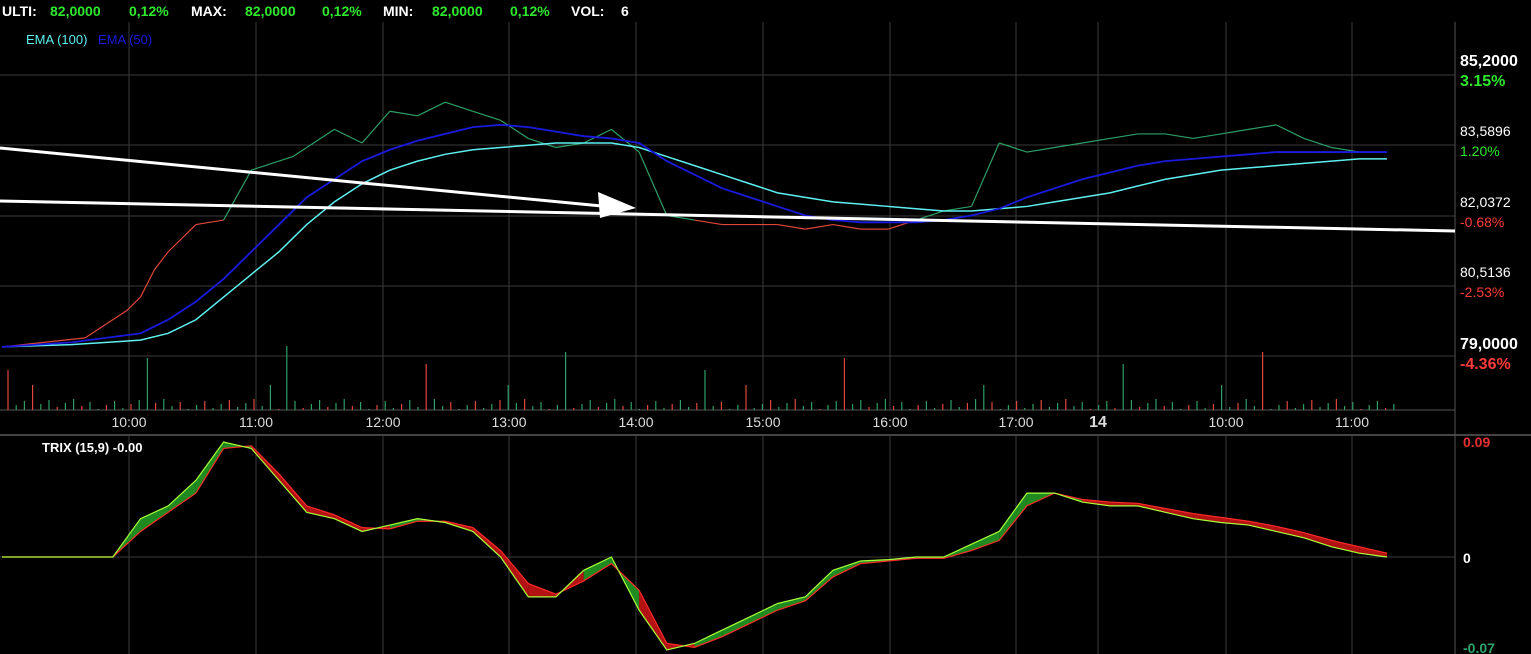 This screenshot has width=1531, height=654. What do you see at coordinates (1480, 151) in the screenshot?
I see `price-tick-pct: 1.20%` at bounding box center [1480, 151].